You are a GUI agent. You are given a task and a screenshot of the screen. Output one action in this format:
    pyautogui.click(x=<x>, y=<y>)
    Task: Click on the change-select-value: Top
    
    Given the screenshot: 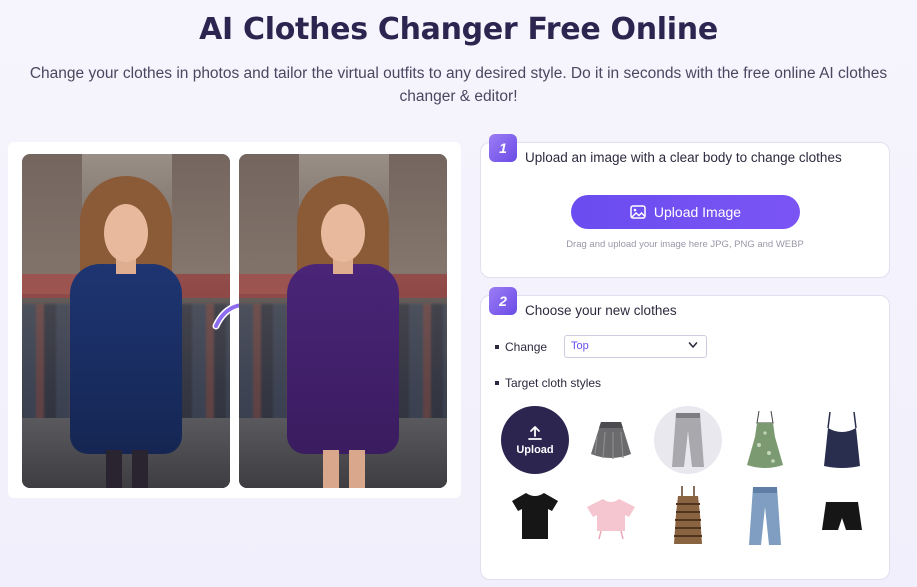 What is the action you would take?
    pyautogui.click(x=580, y=346)
    